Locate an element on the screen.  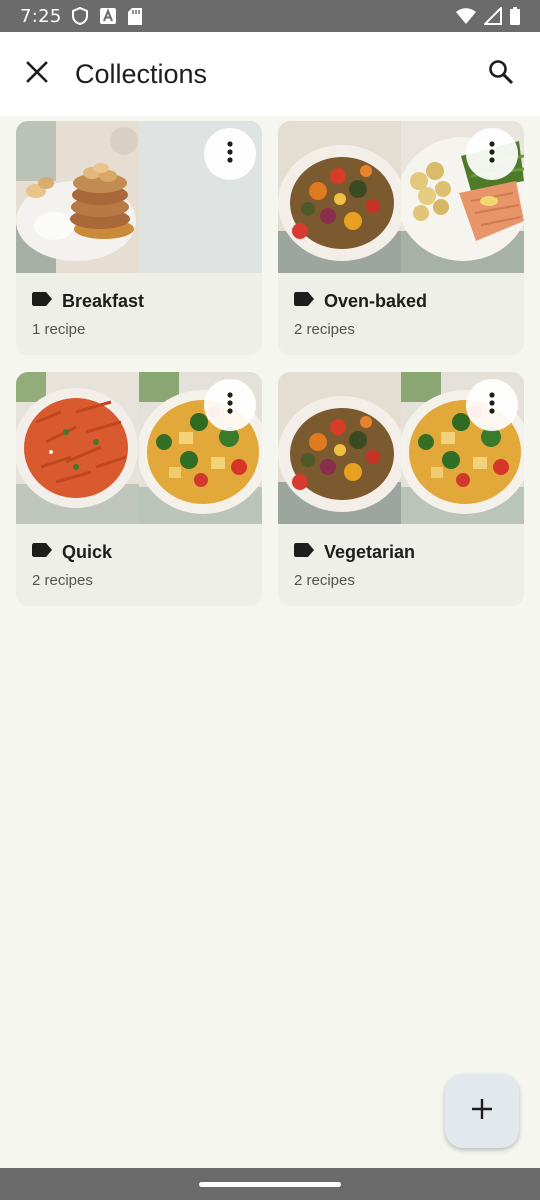
collection-name: Oven-baked is located at coordinates (376, 301).